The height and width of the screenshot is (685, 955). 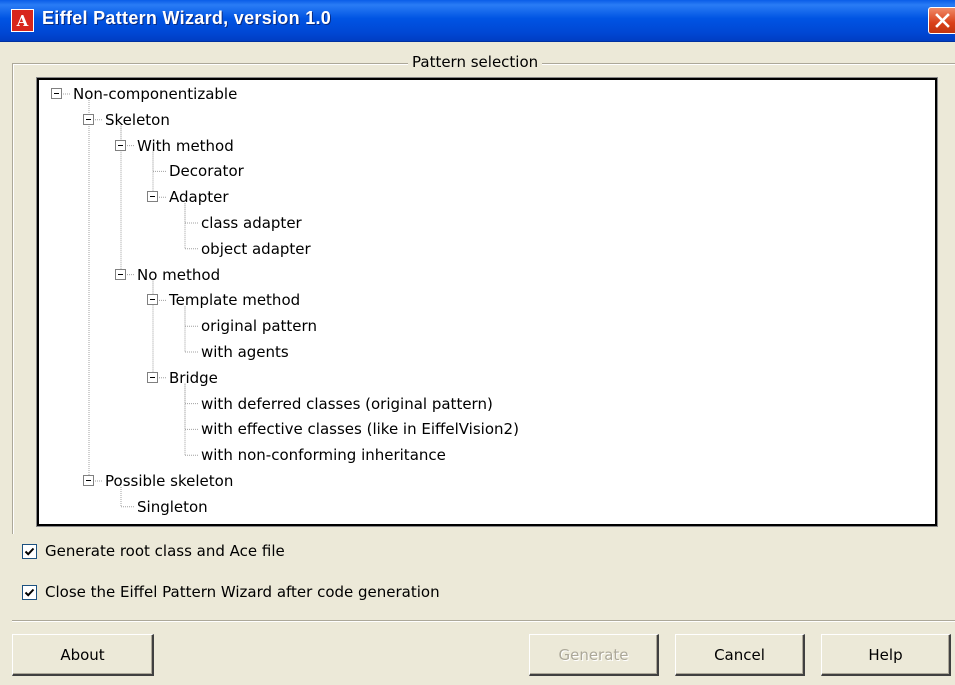 What do you see at coordinates (178, 275) in the screenshot?
I see `tree-item: No method` at bounding box center [178, 275].